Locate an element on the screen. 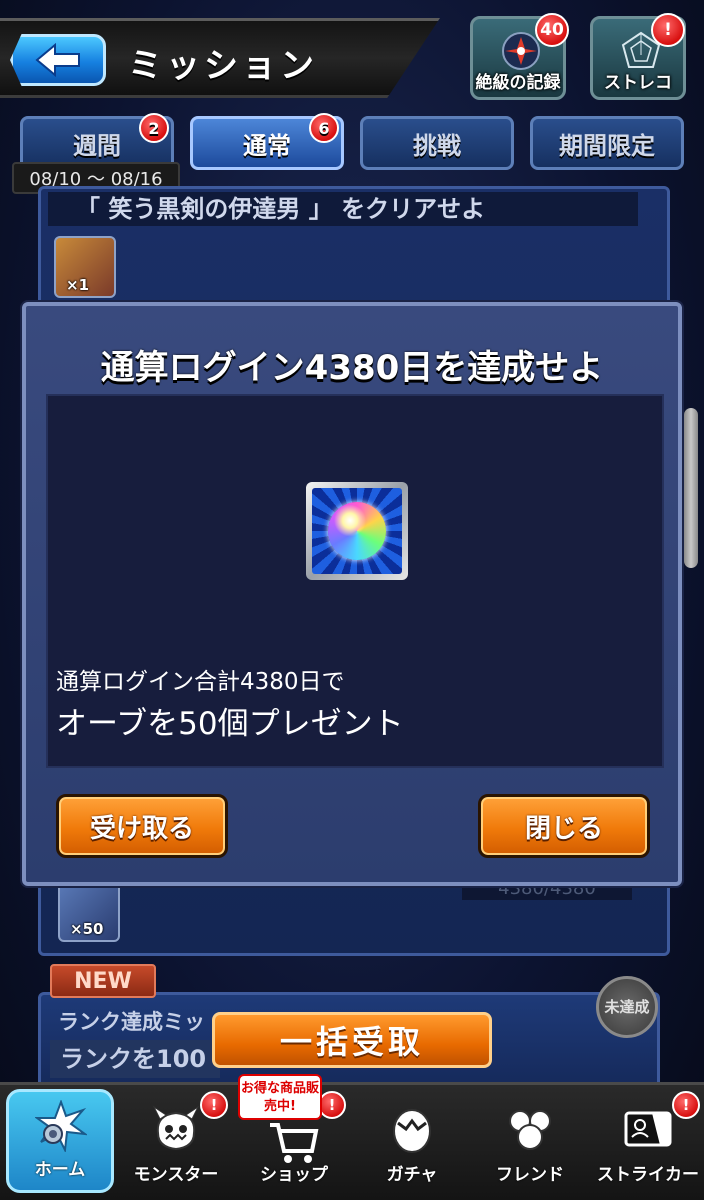  description-line1: 通算ログイン合計4380日で is located at coordinates (200, 682).